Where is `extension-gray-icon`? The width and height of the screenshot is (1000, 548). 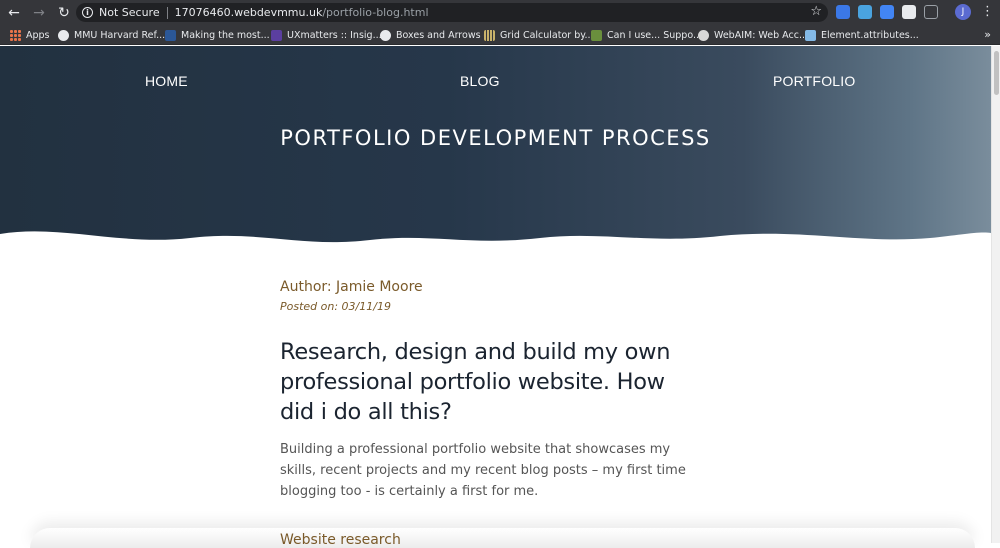 extension-gray-icon is located at coordinates (931, 12).